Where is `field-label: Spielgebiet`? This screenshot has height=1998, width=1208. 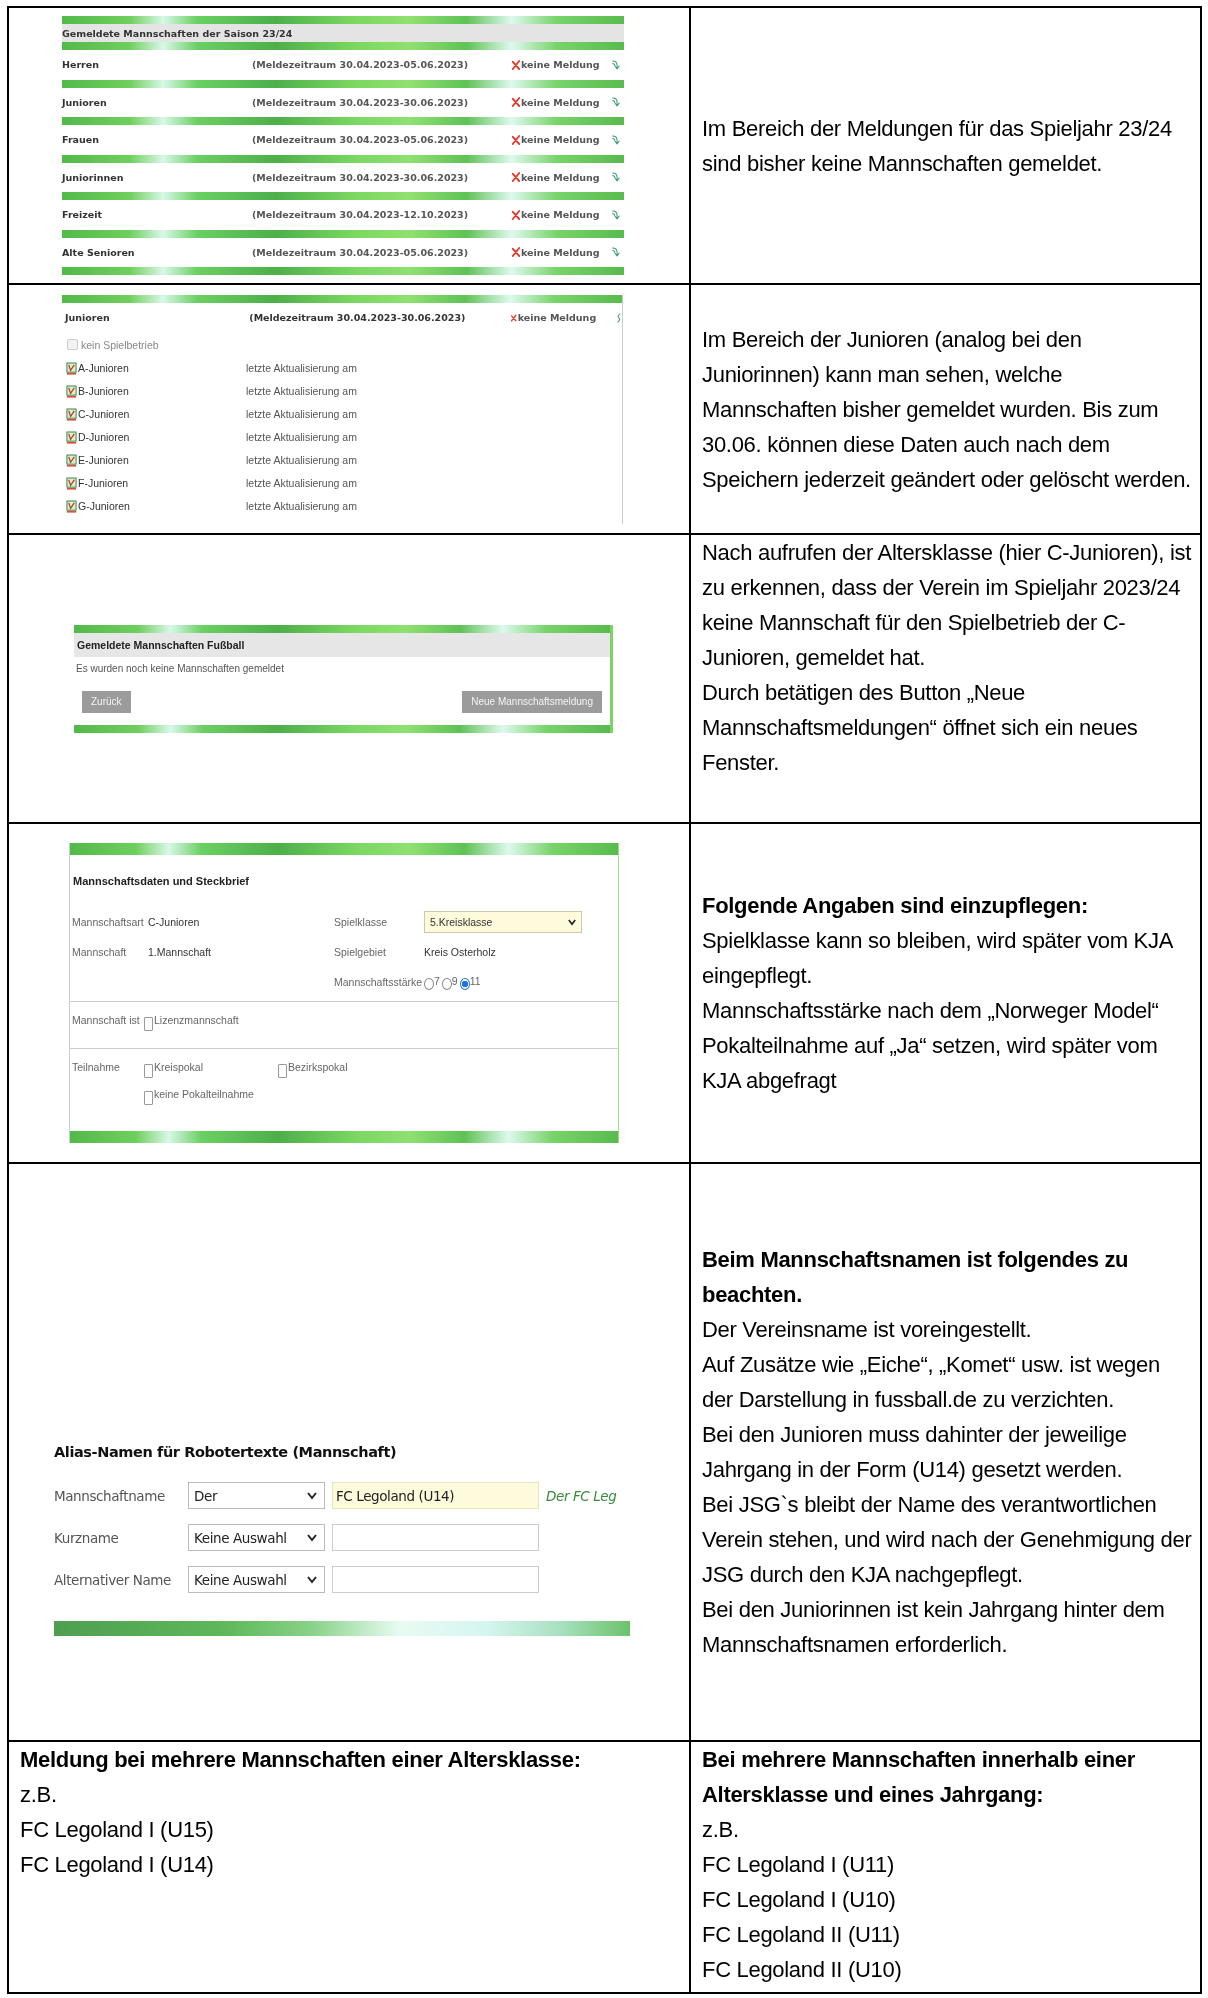 field-label: Spielgebiet is located at coordinates (360, 952).